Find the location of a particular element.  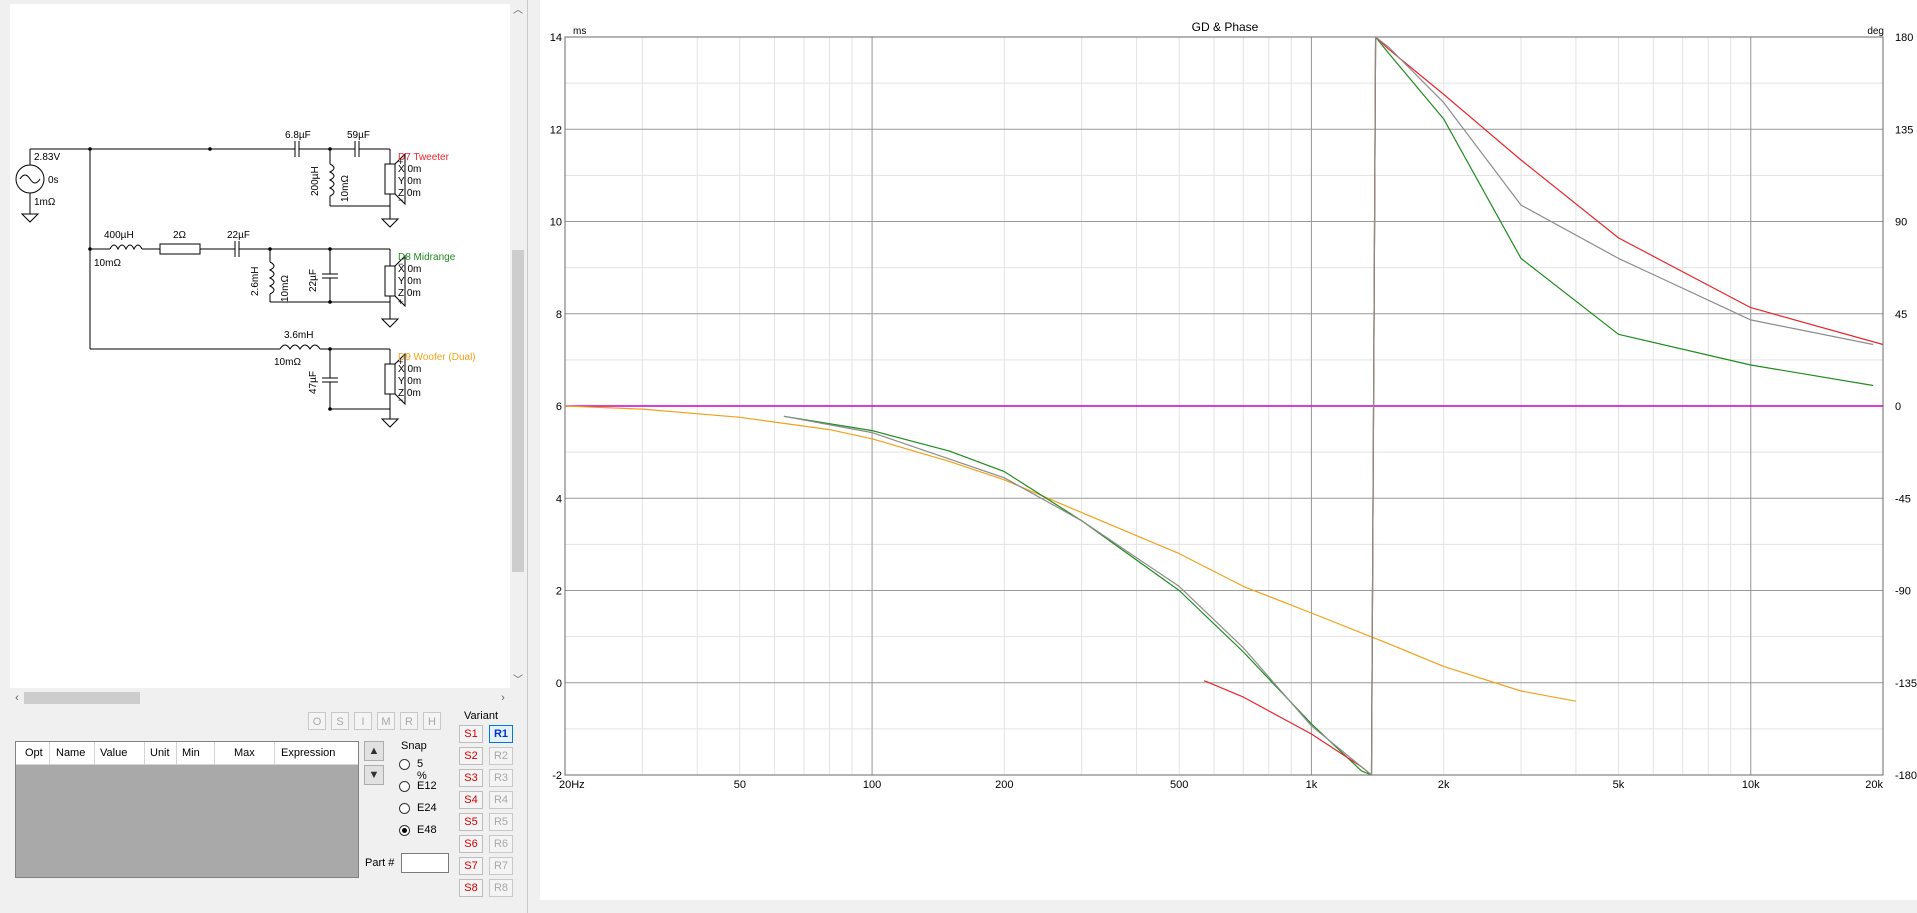

snap-group: Snap 5 % E12 E24 E48 is located at coordinates (418, 788).